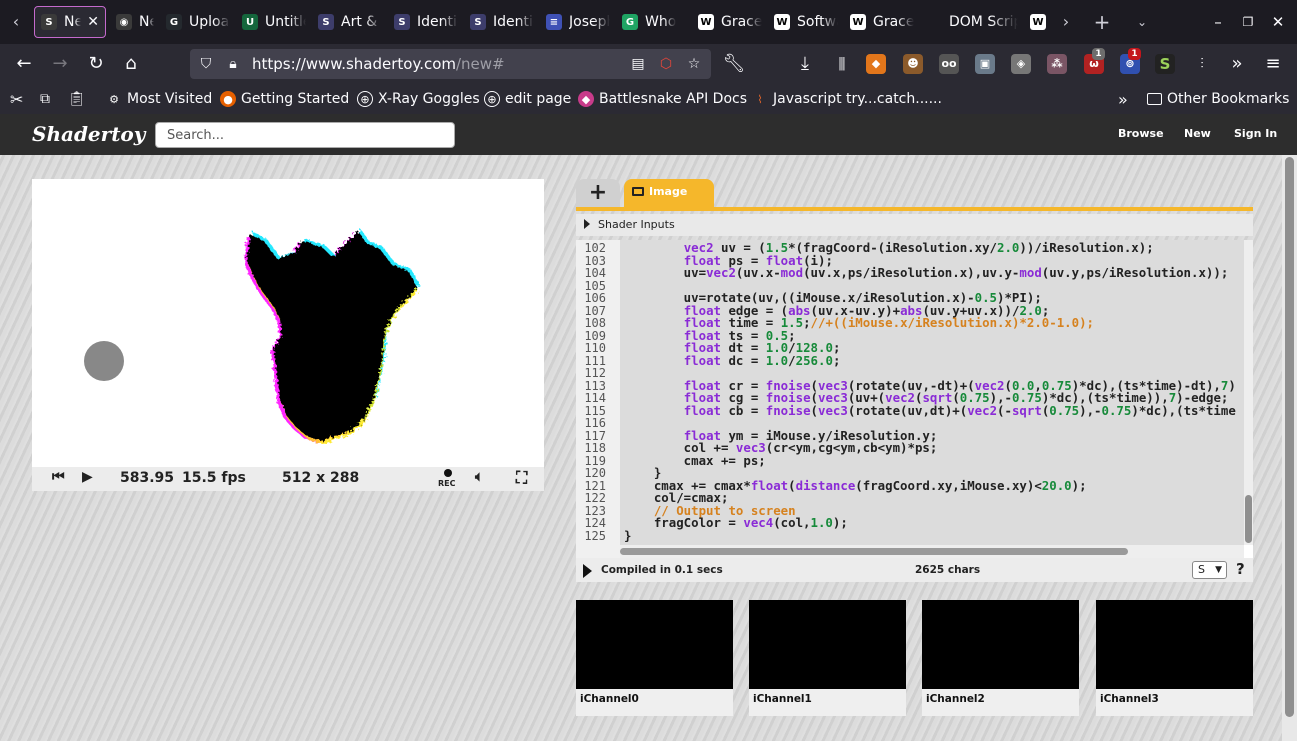 This screenshot has height=741, width=1297. What do you see at coordinates (1278, 22) in the screenshot?
I see `close-window-icon: ✕` at bounding box center [1278, 22].